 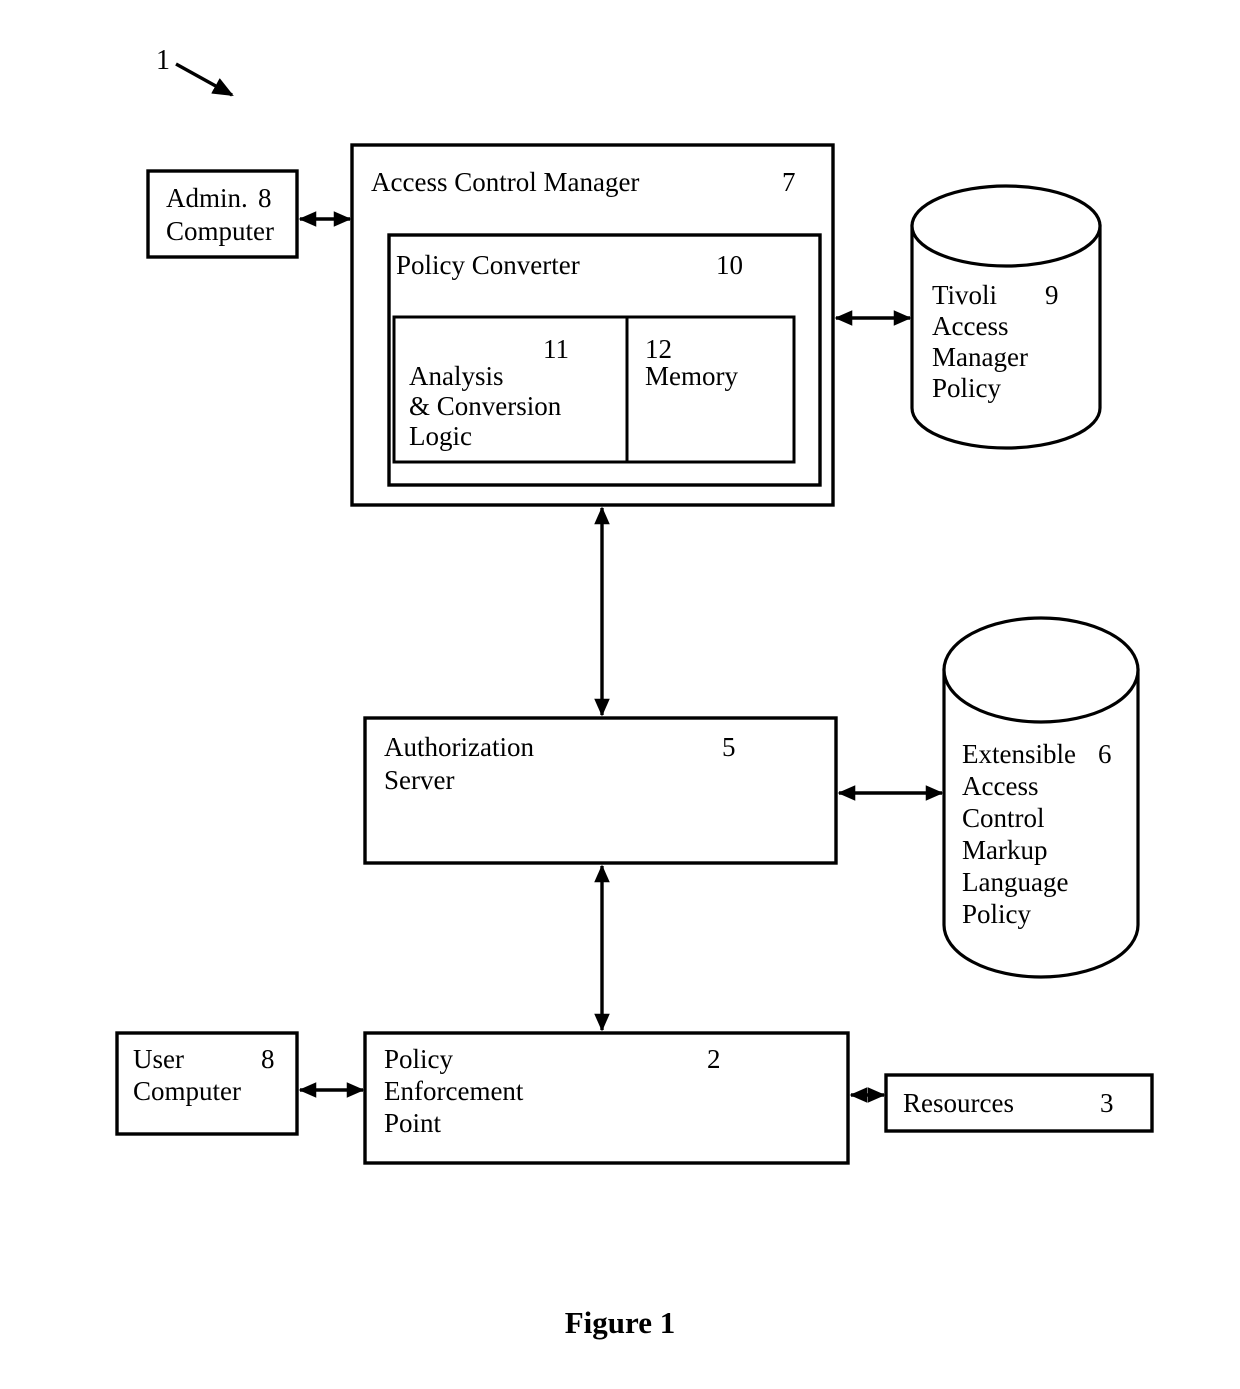 I want to click on access-control-manager-title: Access Control Manager, so click(x=505, y=182).